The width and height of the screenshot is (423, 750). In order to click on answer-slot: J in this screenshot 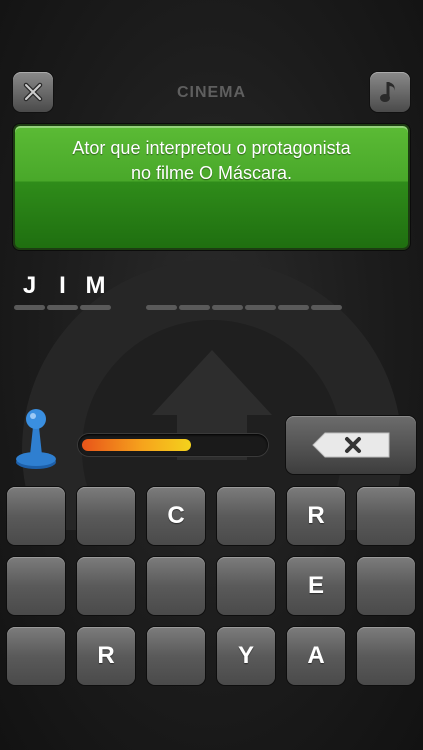, I will do `click(29, 292)`.